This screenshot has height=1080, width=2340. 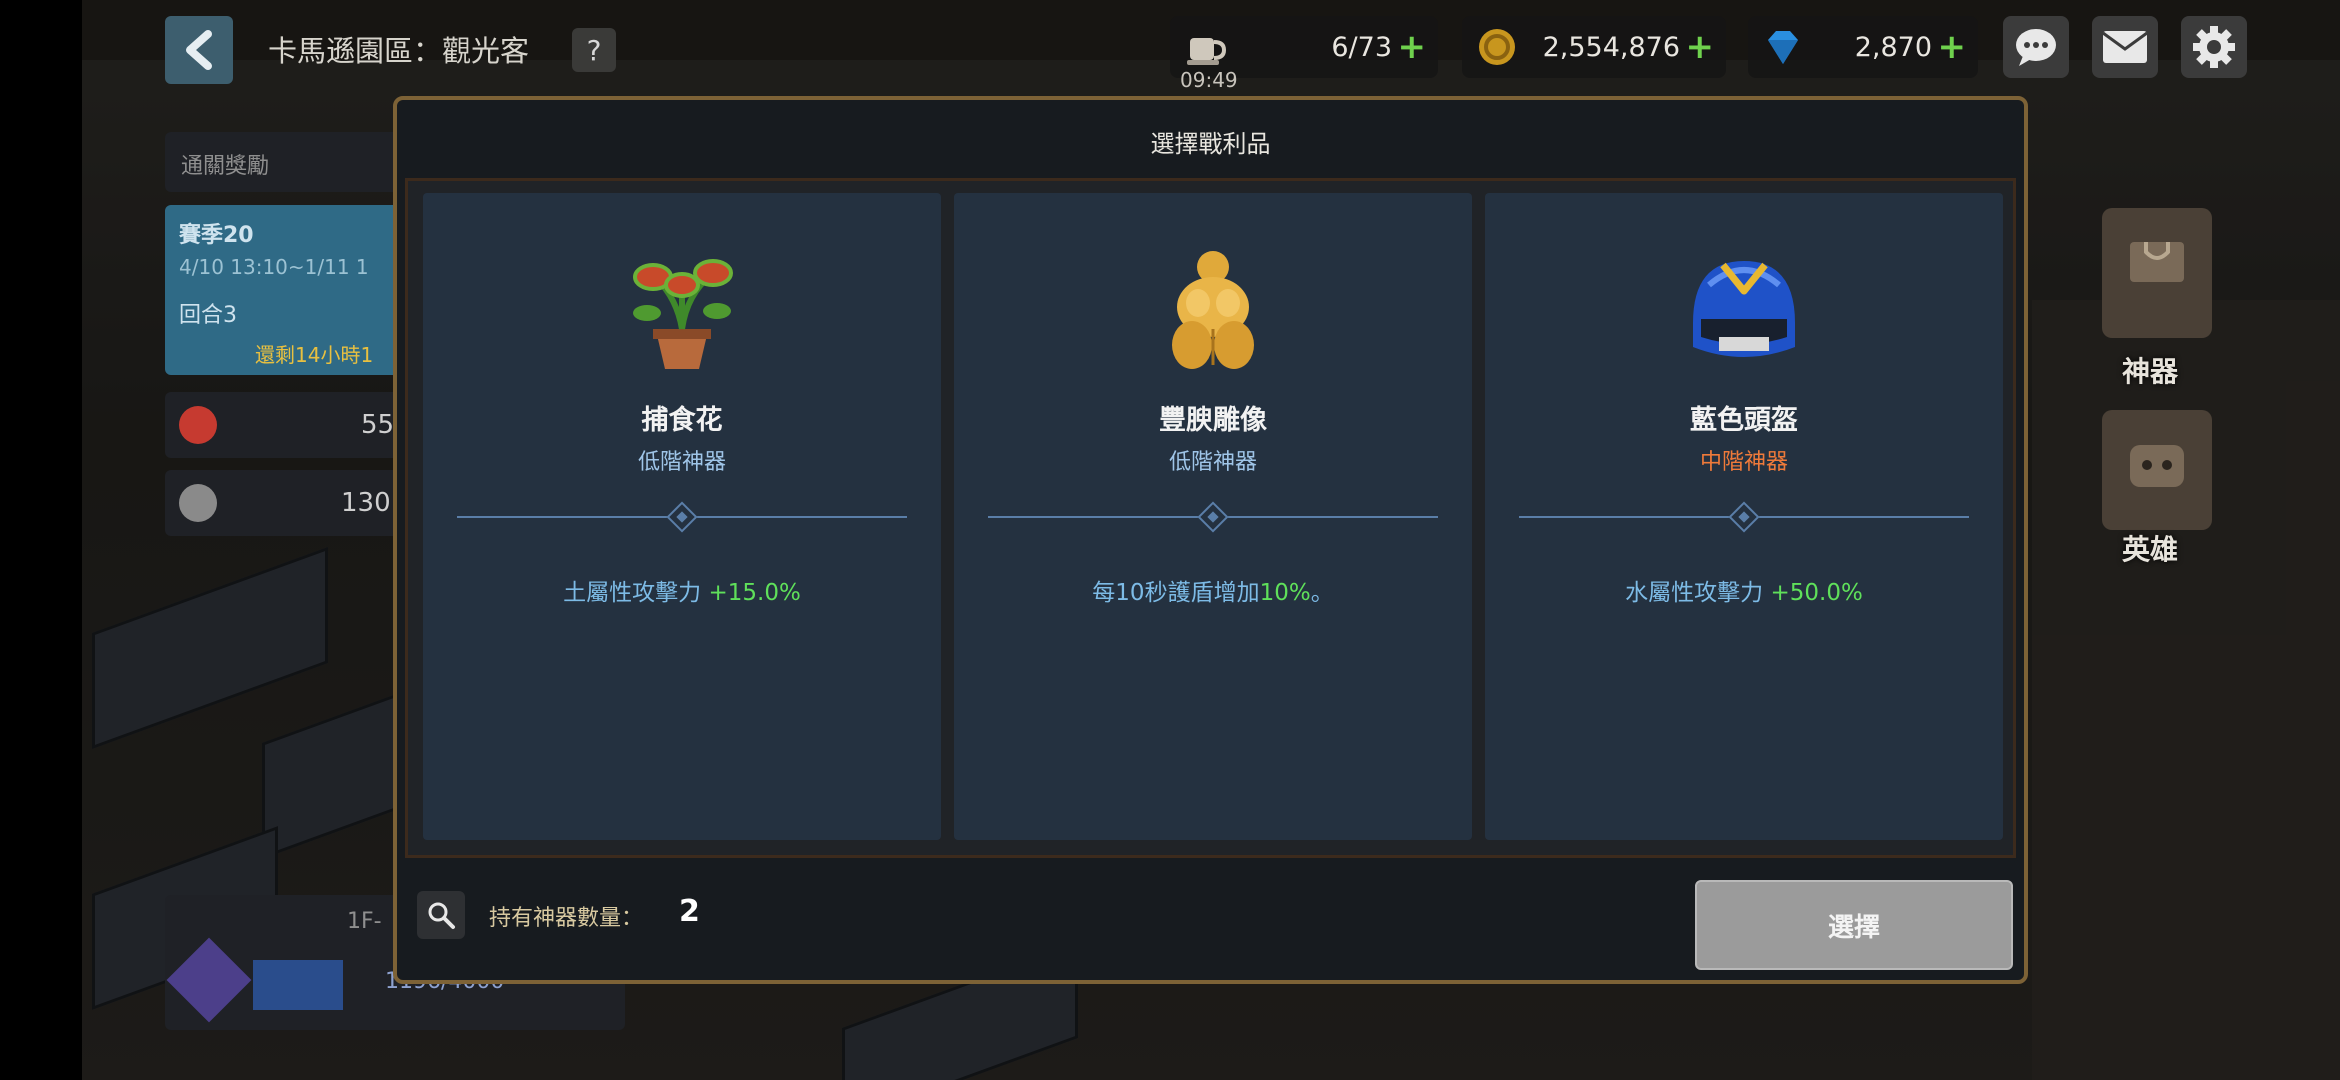 I want to click on stat-row: 130, so click(x=285, y=503).